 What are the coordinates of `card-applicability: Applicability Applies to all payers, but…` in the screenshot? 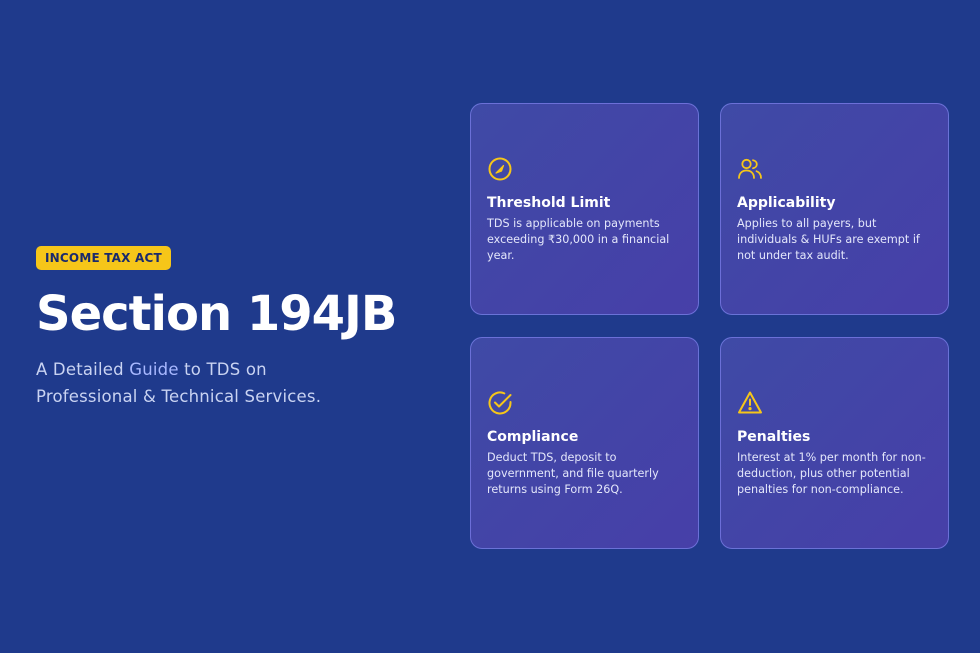 It's located at (834, 209).